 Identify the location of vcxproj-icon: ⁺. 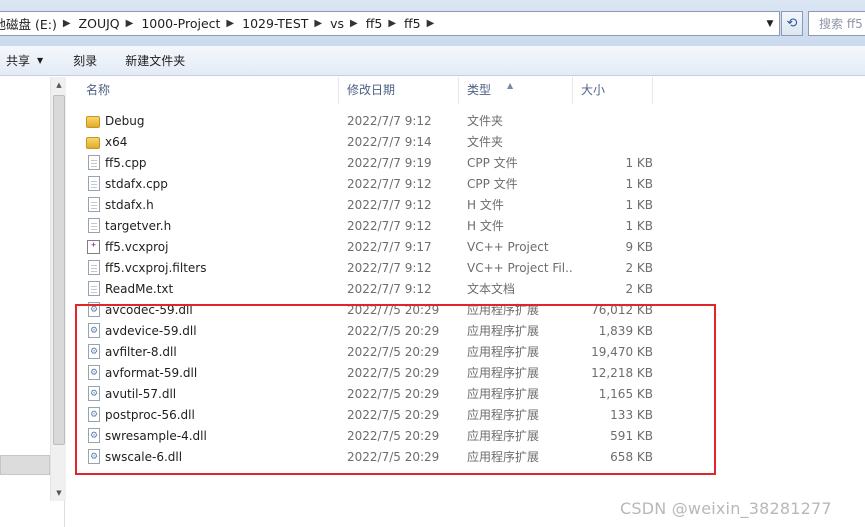
(93, 246).